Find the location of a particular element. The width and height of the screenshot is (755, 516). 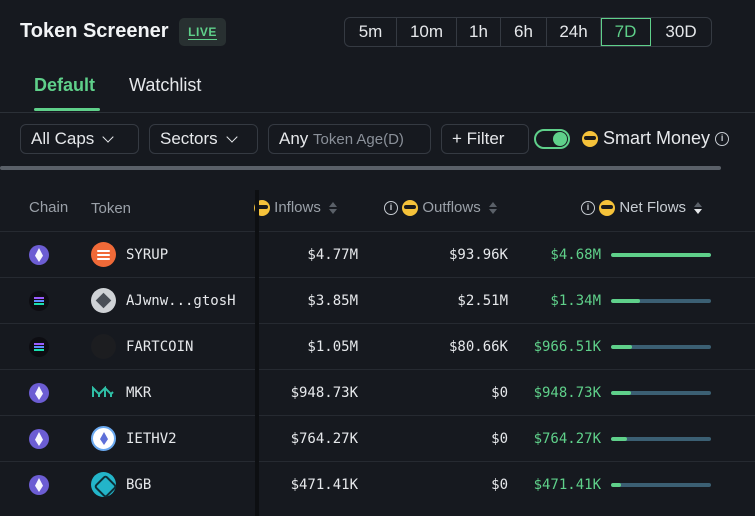

header-divider is located at coordinates (377, 112).